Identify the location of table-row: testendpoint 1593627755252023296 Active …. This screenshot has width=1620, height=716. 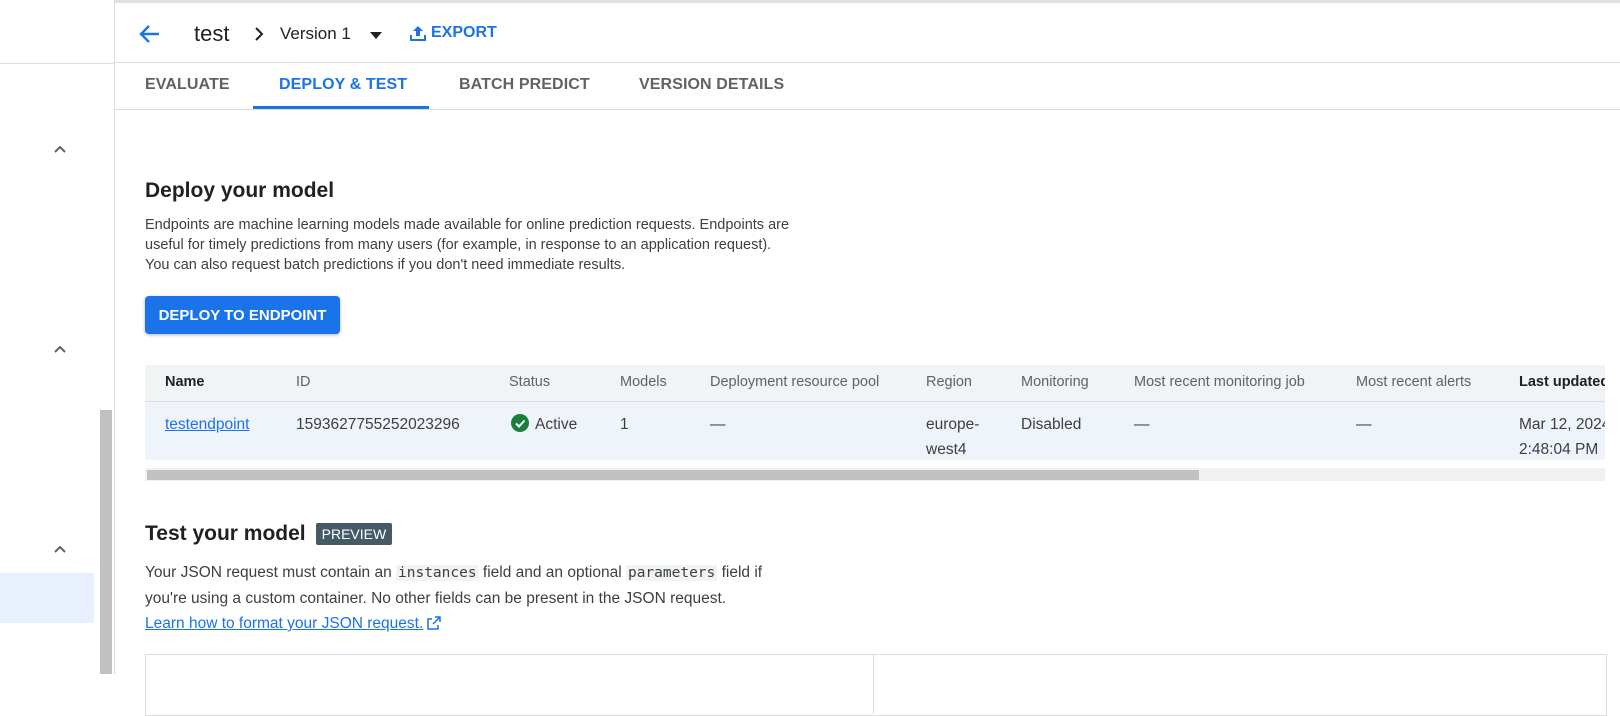
(875, 431).